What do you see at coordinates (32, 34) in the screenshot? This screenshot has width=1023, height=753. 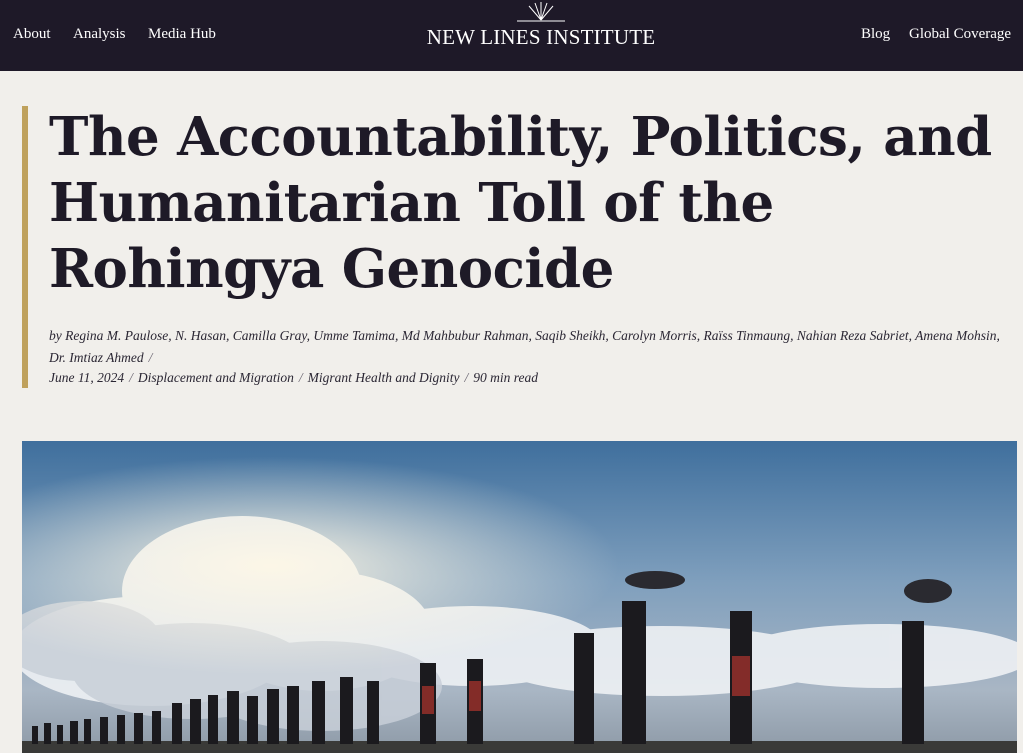 I see `nav-about: About` at bounding box center [32, 34].